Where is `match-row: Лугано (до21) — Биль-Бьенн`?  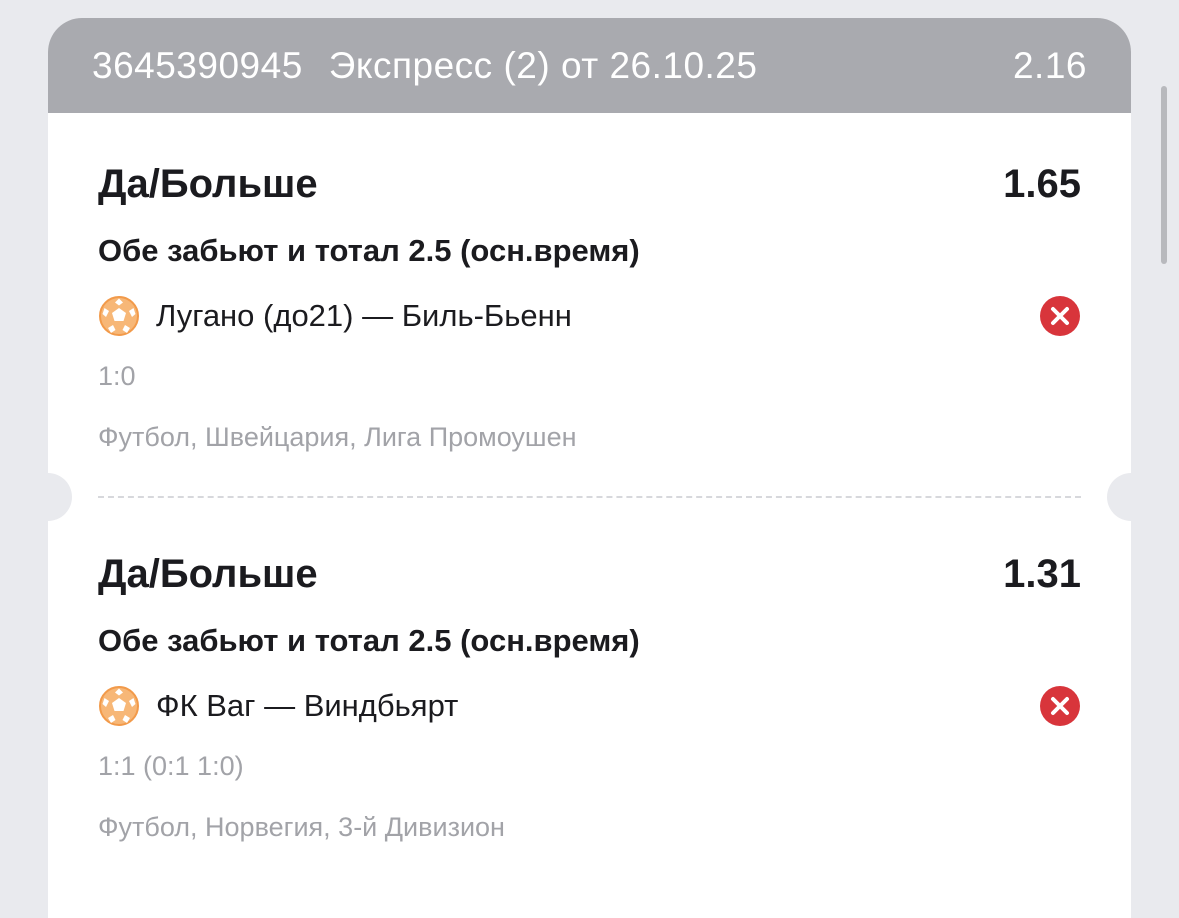
match-row: Лугано (до21) — Биль-Бьенн is located at coordinates (589, 316).